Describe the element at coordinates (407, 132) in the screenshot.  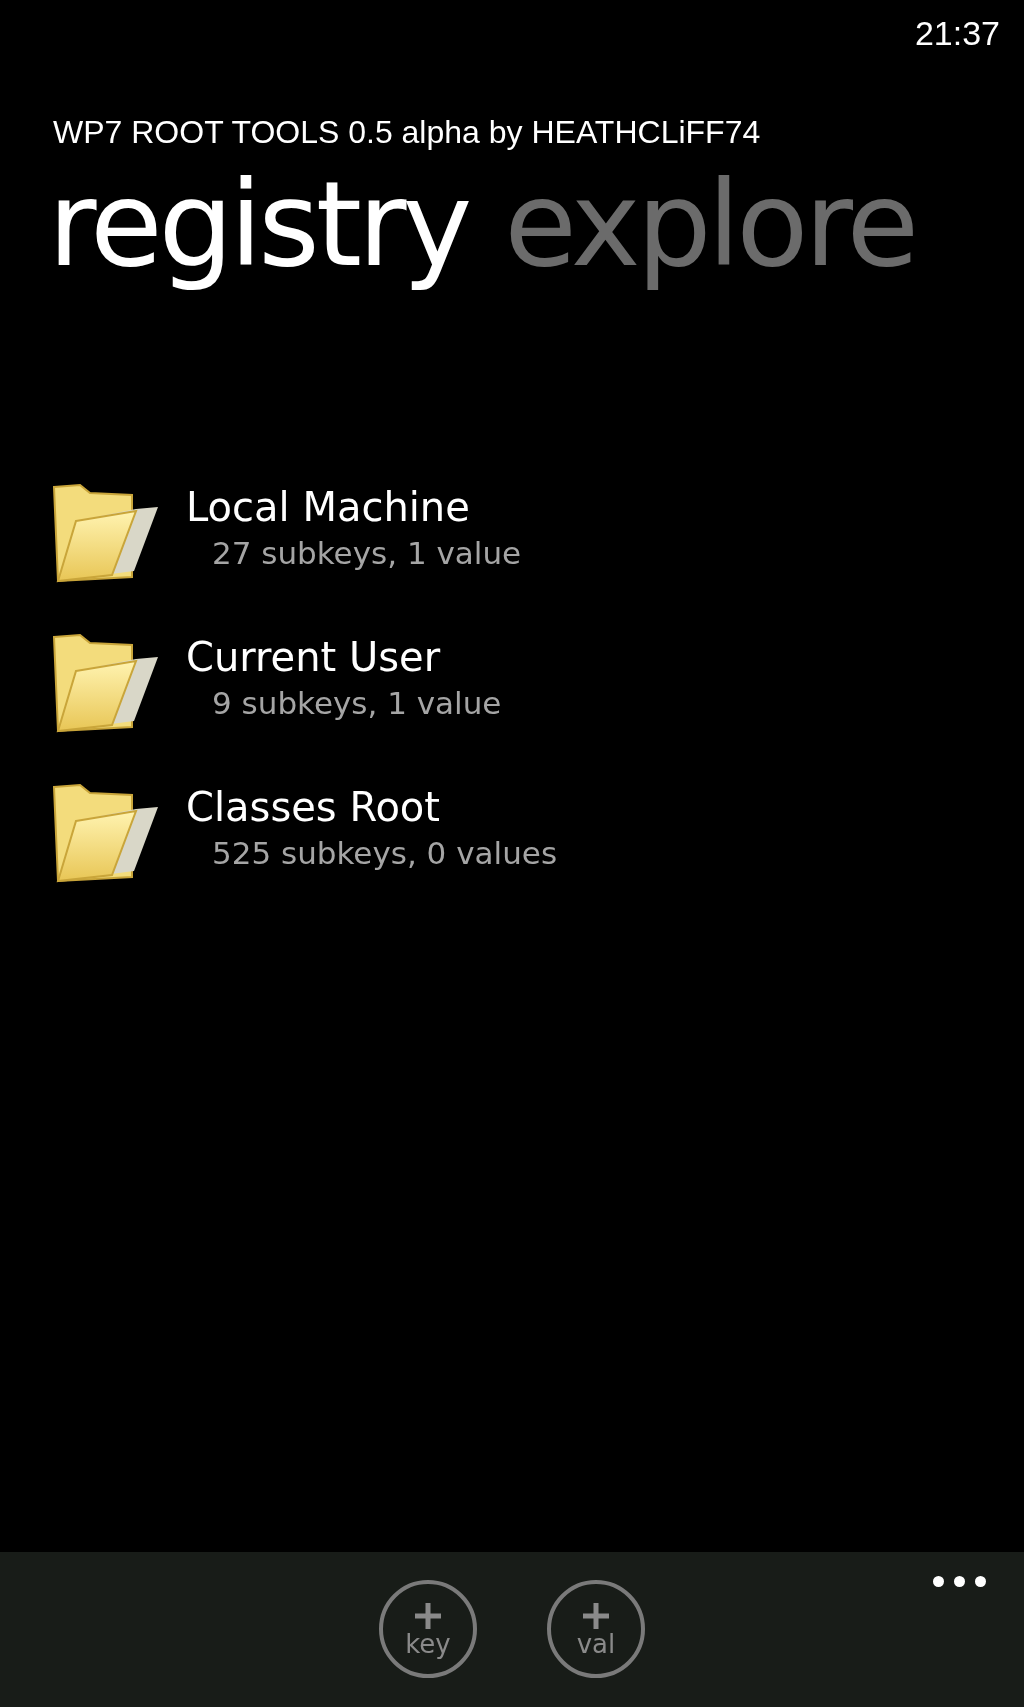
I see `app-title: WP7 ROOT TOOLS 0.5 alpha by HEATHCLiFF74` at that location.